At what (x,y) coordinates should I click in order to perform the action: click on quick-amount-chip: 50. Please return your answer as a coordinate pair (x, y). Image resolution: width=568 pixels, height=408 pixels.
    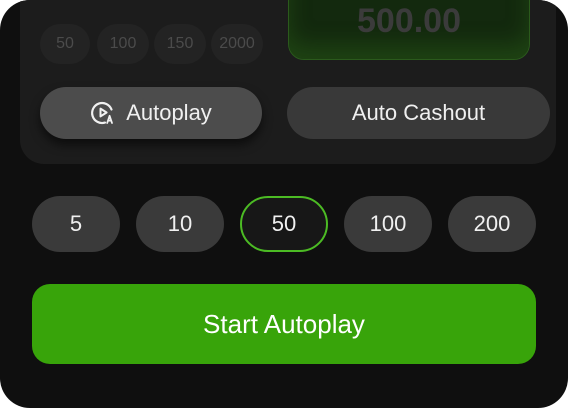
    Looking at the image, I should click on (65, 44).